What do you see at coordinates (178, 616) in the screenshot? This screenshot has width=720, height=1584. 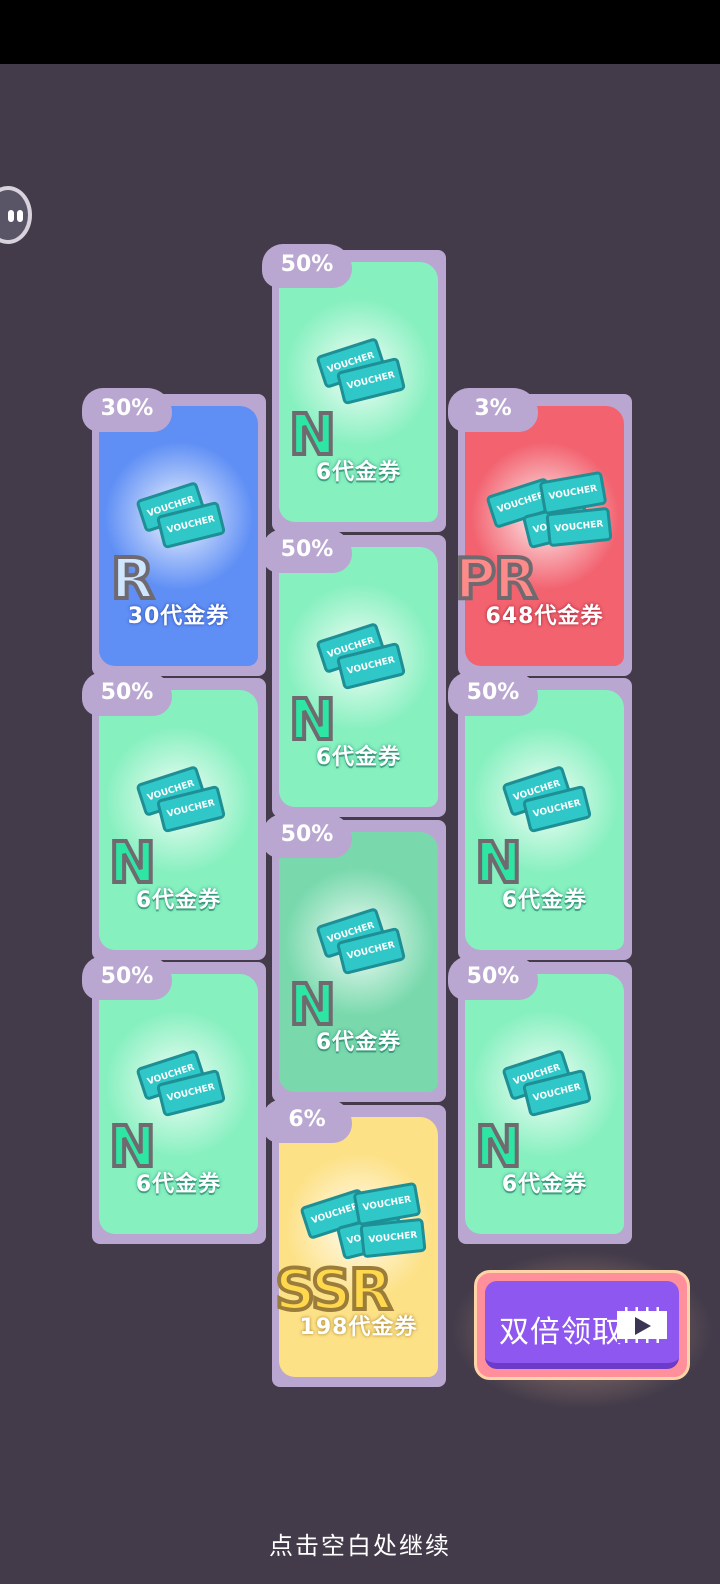 I see `prize-label: 30代金券` at bounding box center [178, 616].